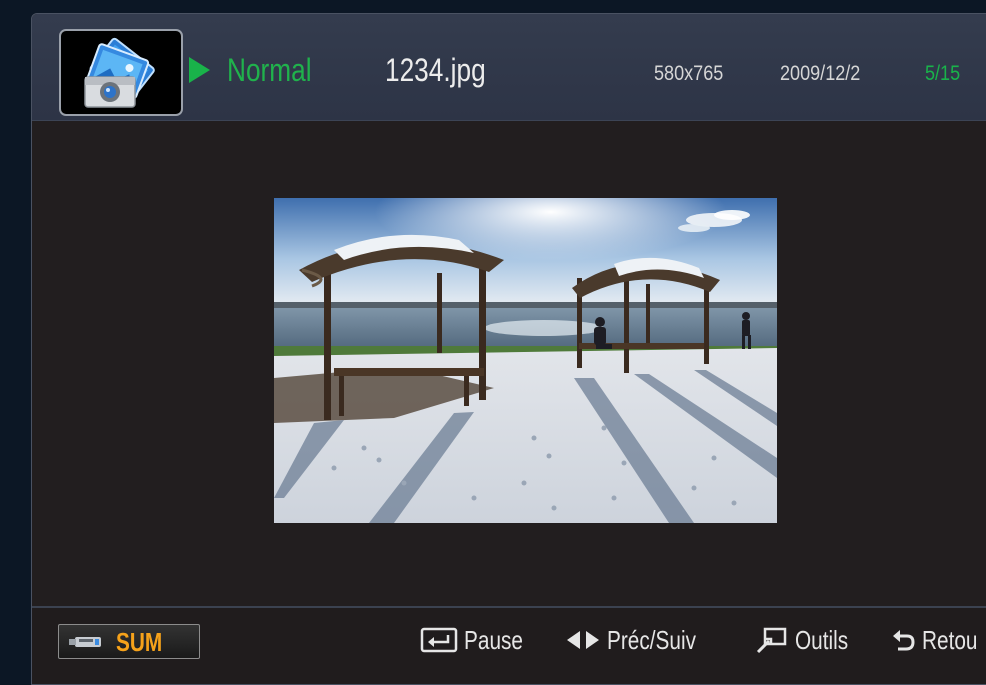  What do you see at coordinates (121, 72) in the screenshot?
I see `photo-camera-icon` at bounding box center [121, 72].